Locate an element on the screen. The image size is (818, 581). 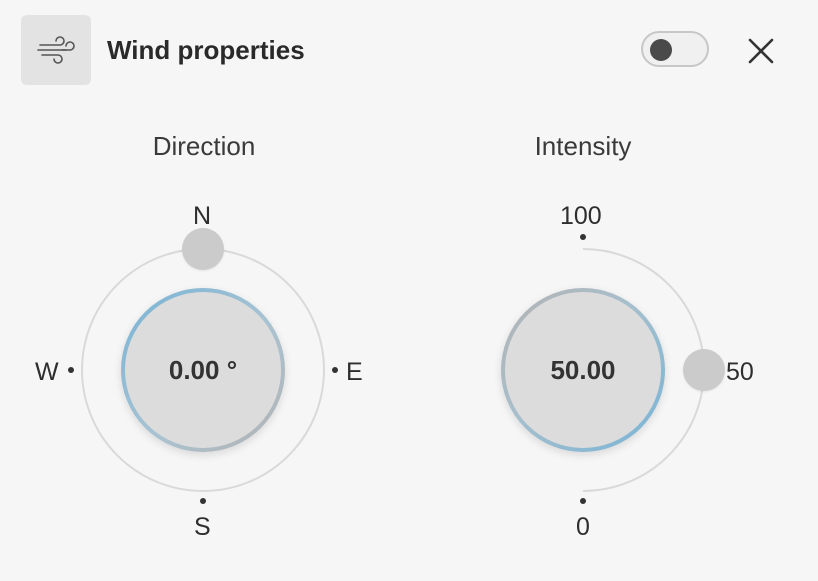
direction-handle is located at coordinates (203, 249).